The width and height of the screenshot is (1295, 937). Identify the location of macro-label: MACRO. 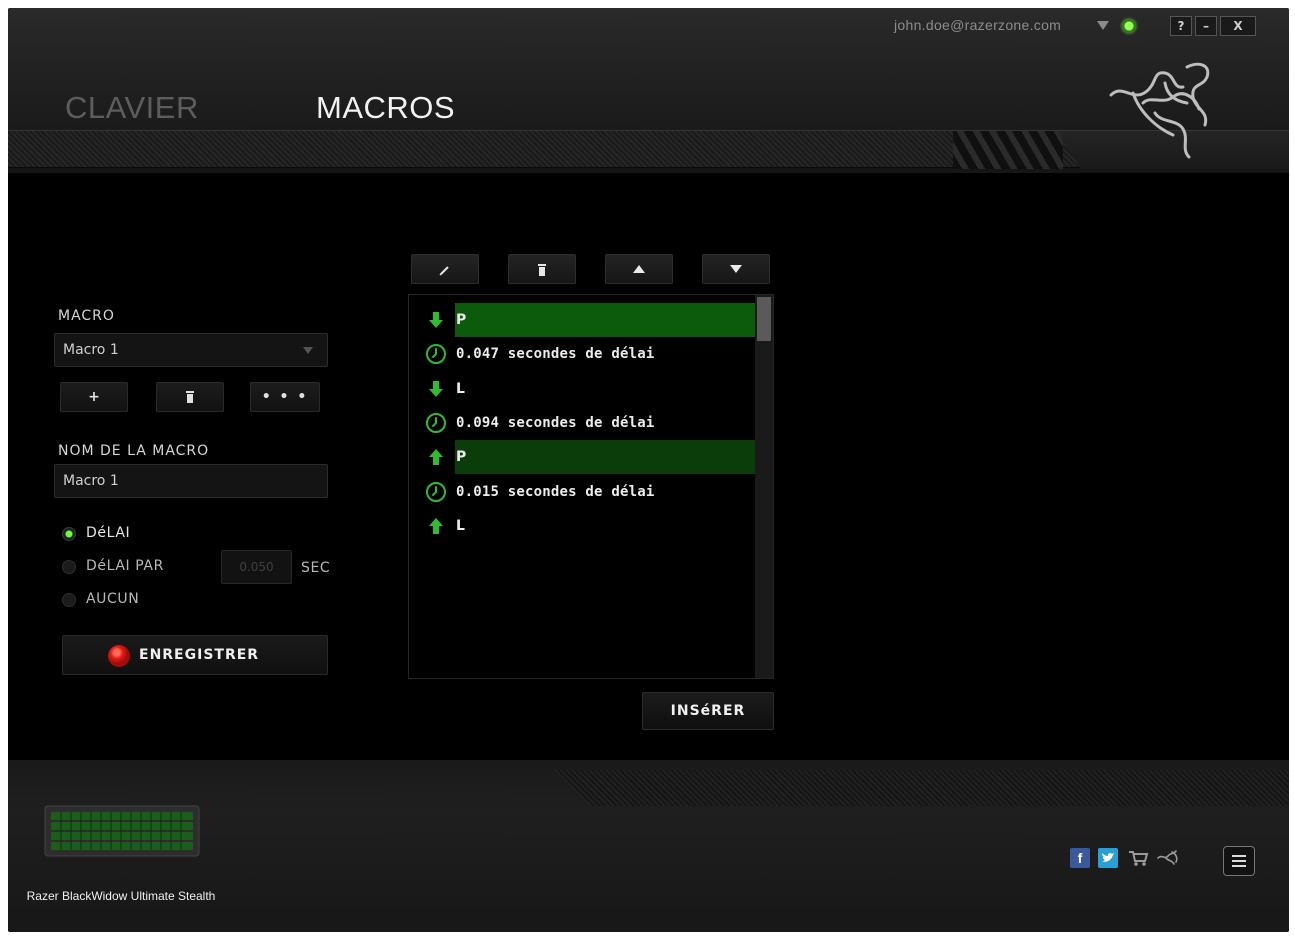
(86, 316).